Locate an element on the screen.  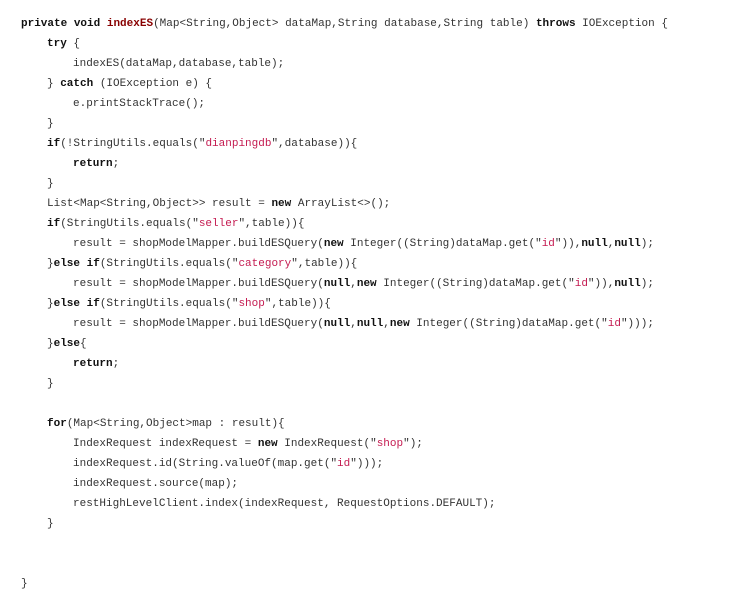
code-token: ",database)){ is located at coordinates (314, 144).